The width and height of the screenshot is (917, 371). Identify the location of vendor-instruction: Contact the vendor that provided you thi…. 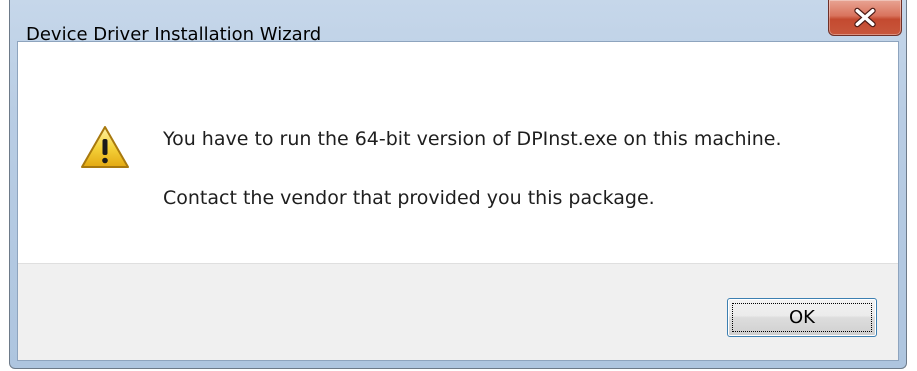
(409, 198).